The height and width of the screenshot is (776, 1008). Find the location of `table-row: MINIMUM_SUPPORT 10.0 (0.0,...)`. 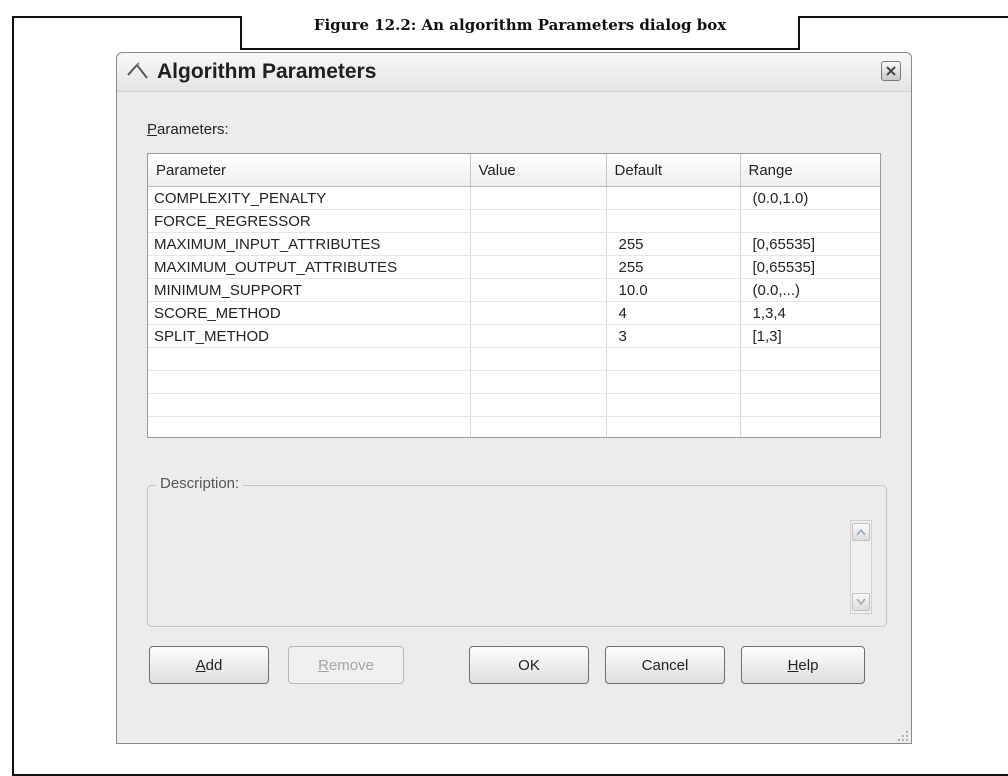

table-row: MINIMUM_SUPPORT 10.0 (0.0,...) is located at coordinates (514, 290).